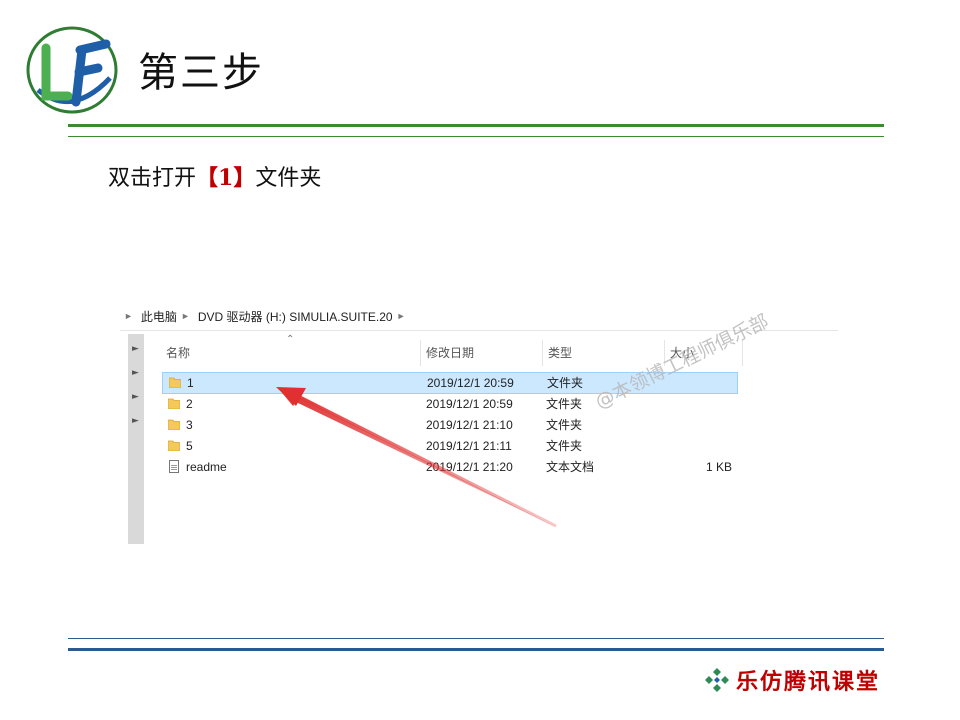 This screenshot has width=960, height=720. I want to click on top-divider-thin, so click(476, 136).